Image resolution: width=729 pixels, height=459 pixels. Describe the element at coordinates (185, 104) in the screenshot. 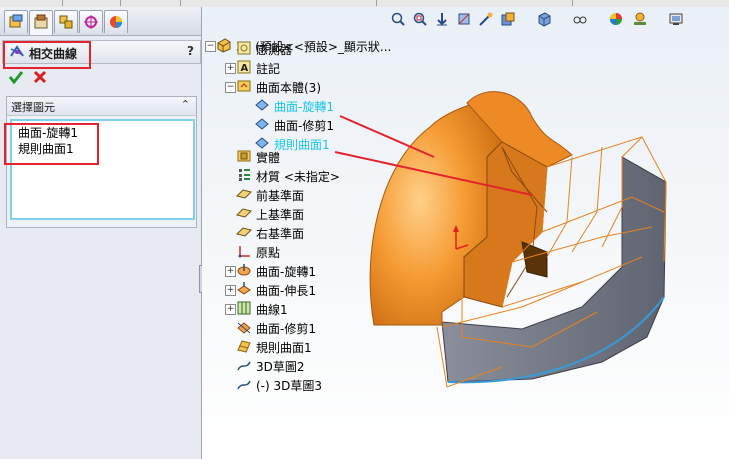

I see `collapse-chevron-icon: ⌃` at that location.